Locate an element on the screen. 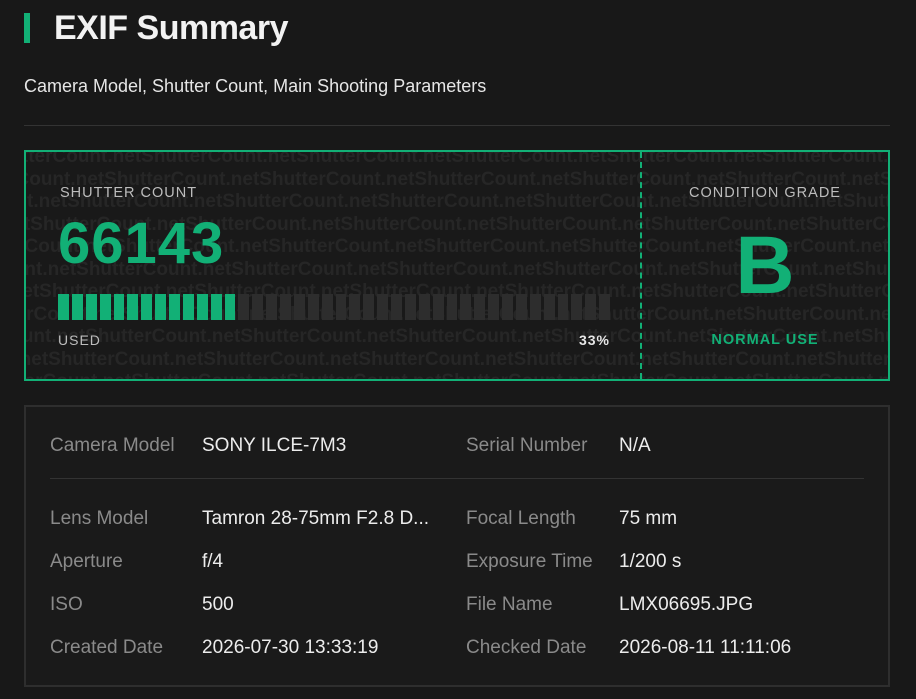 Image resolution: width=916 pixels, height=699 pixels. details-row: Aperture f/4 Exposure Time 1/200 s is located at coordinates (457, 566).